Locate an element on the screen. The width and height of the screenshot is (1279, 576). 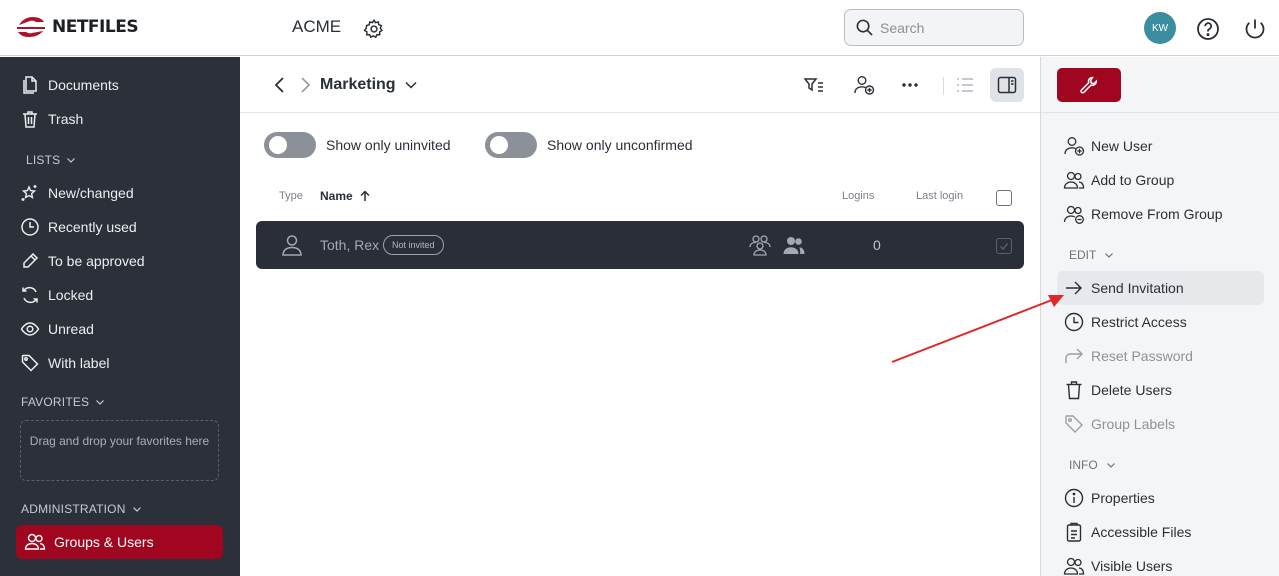
sidebar-item-recently-used: Recently used is located at coordinates (78, 227).